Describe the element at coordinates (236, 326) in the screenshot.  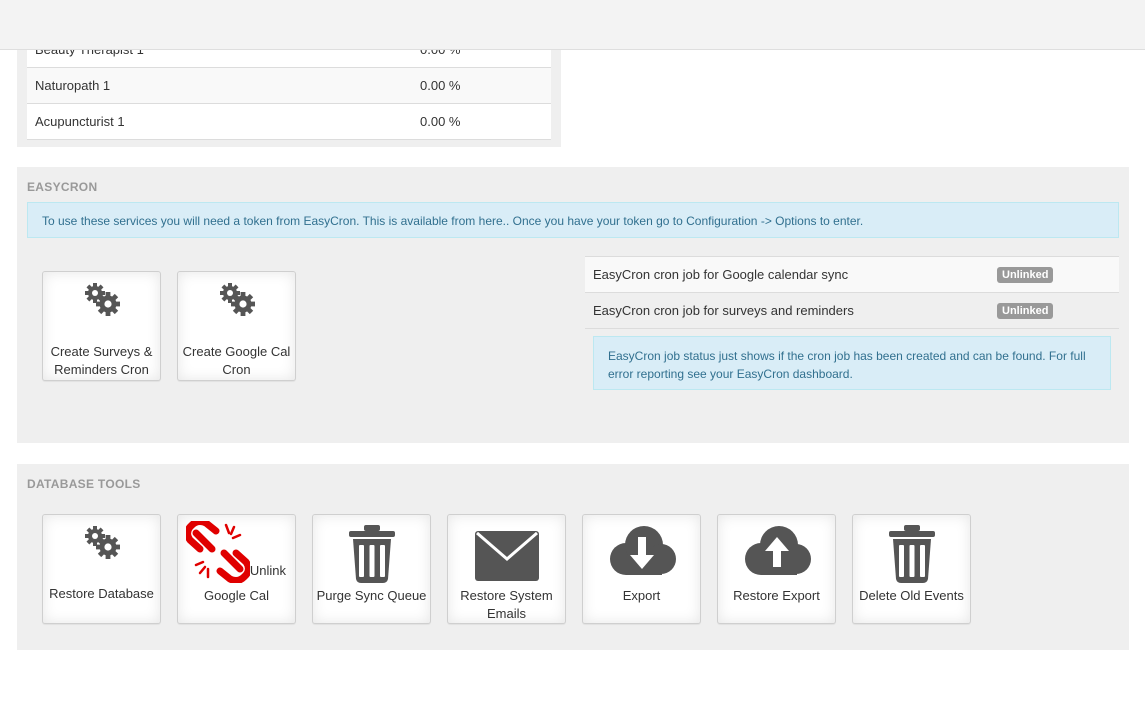
I see `create-google-cal-cron-button: Create Google Cal Cron` at that location.